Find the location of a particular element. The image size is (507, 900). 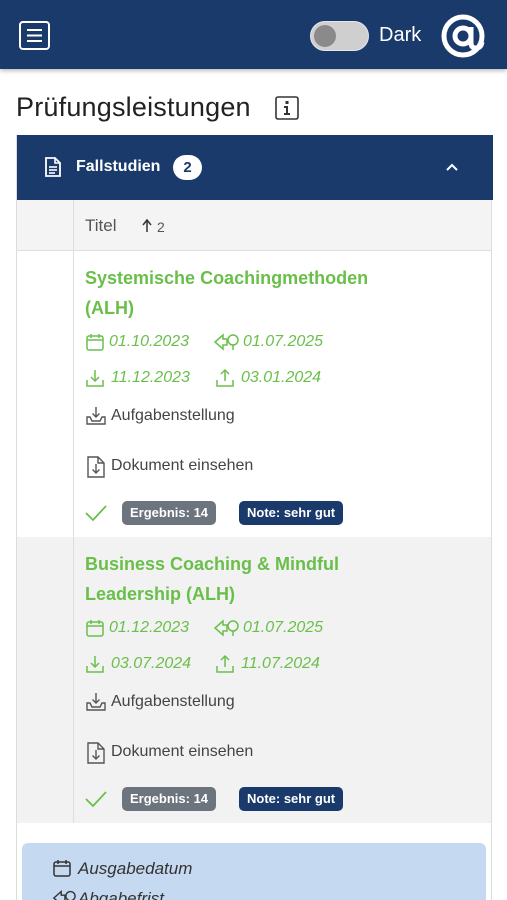

menu-icon is located at coordinates (34, 35).